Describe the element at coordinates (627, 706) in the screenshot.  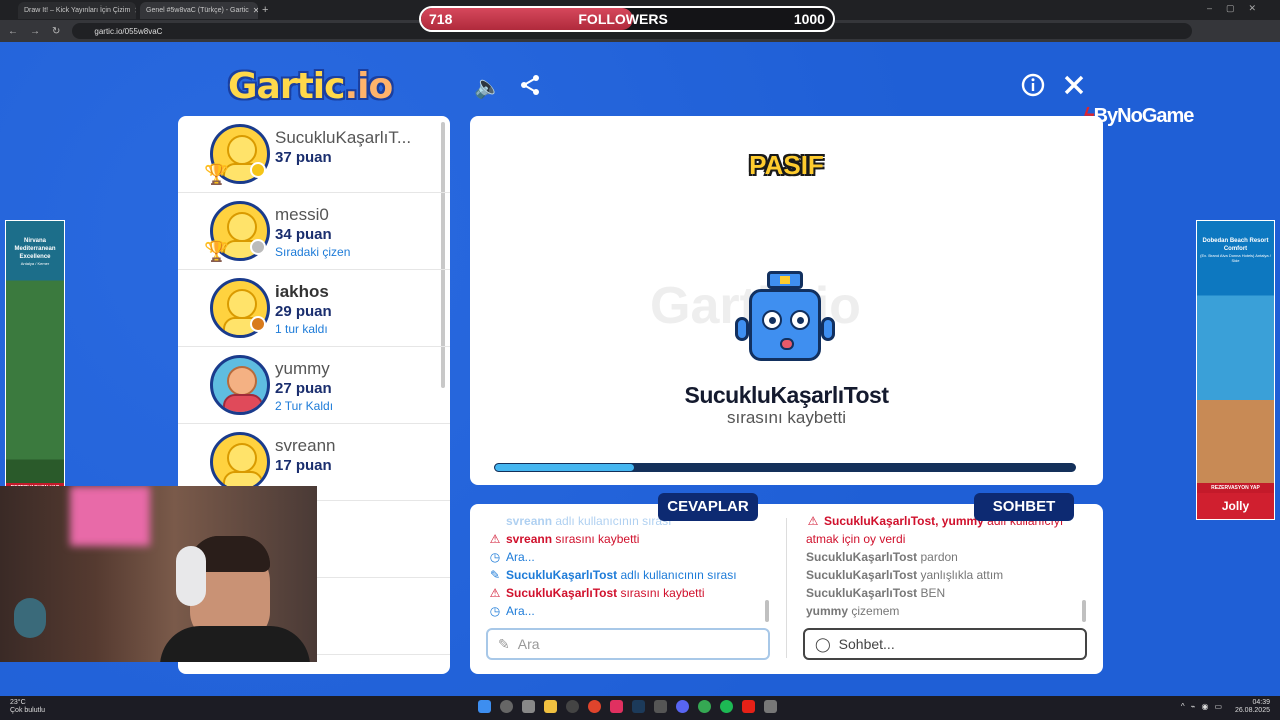
I see `taskbar-apps` at that location.